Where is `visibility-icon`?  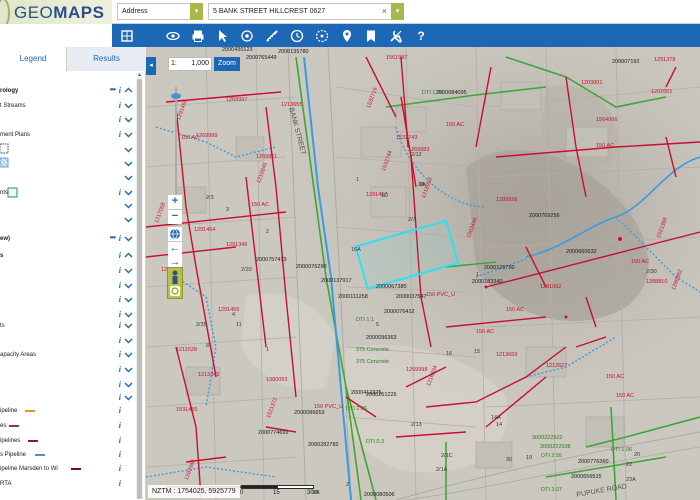 visibility-icon is located at coordinates (173, 35).